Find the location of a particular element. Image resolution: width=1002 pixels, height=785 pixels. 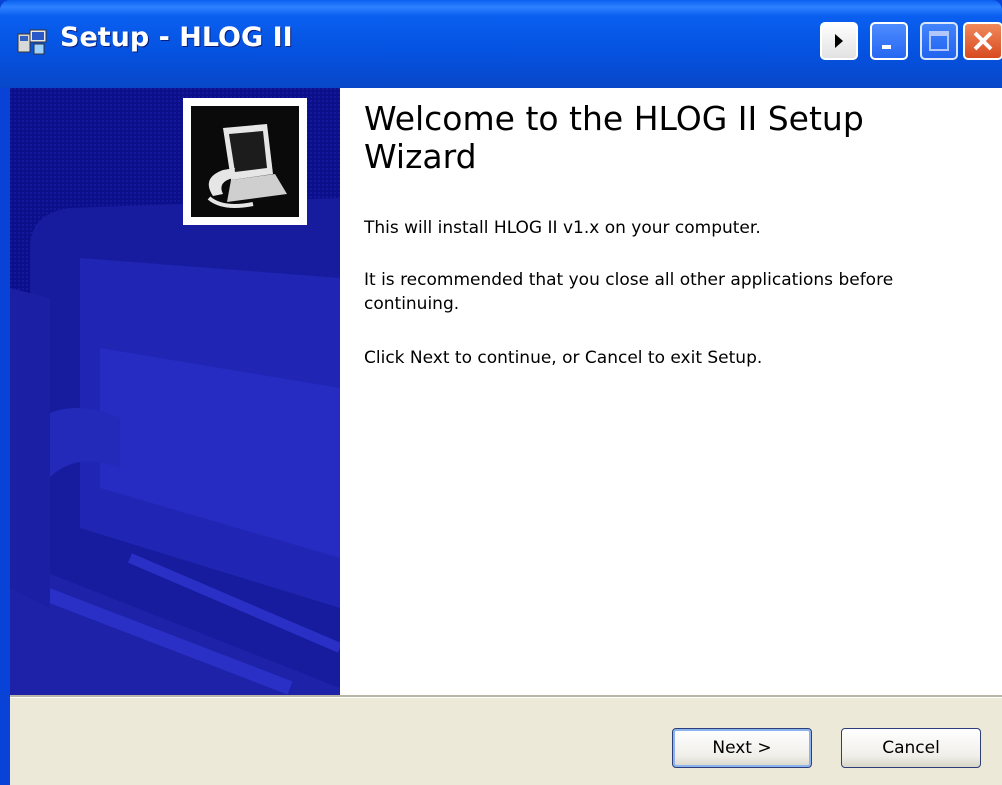

maximize-button is located at coordinates (939, 41).